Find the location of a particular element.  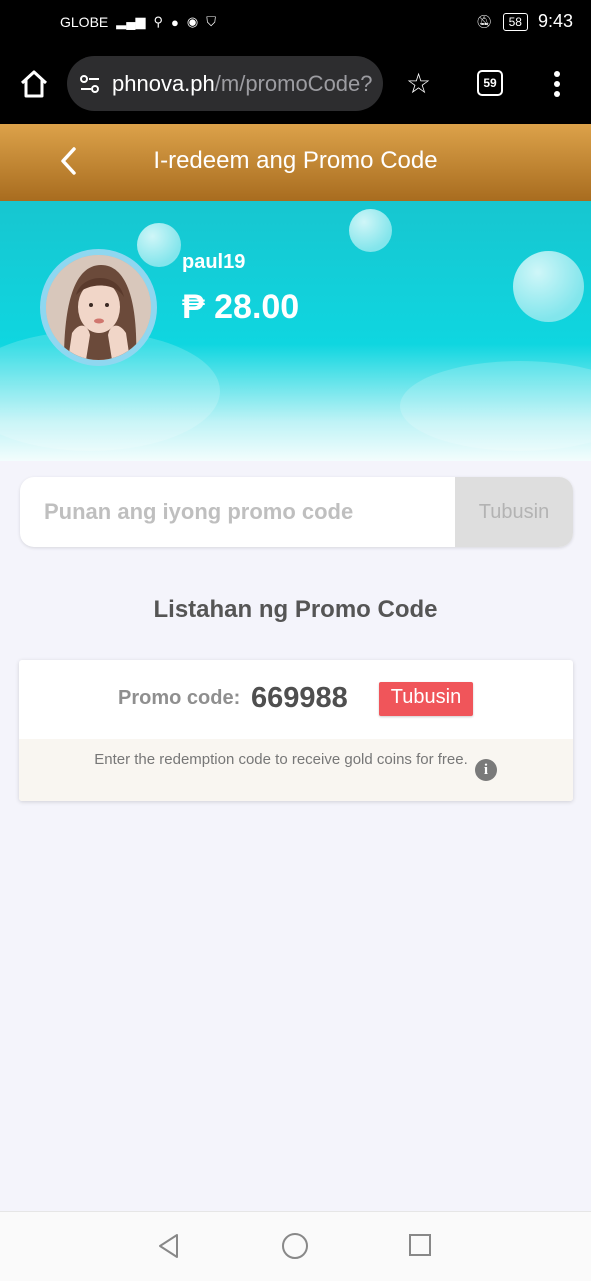

promo-code-input is located at coordinates (236, 512).